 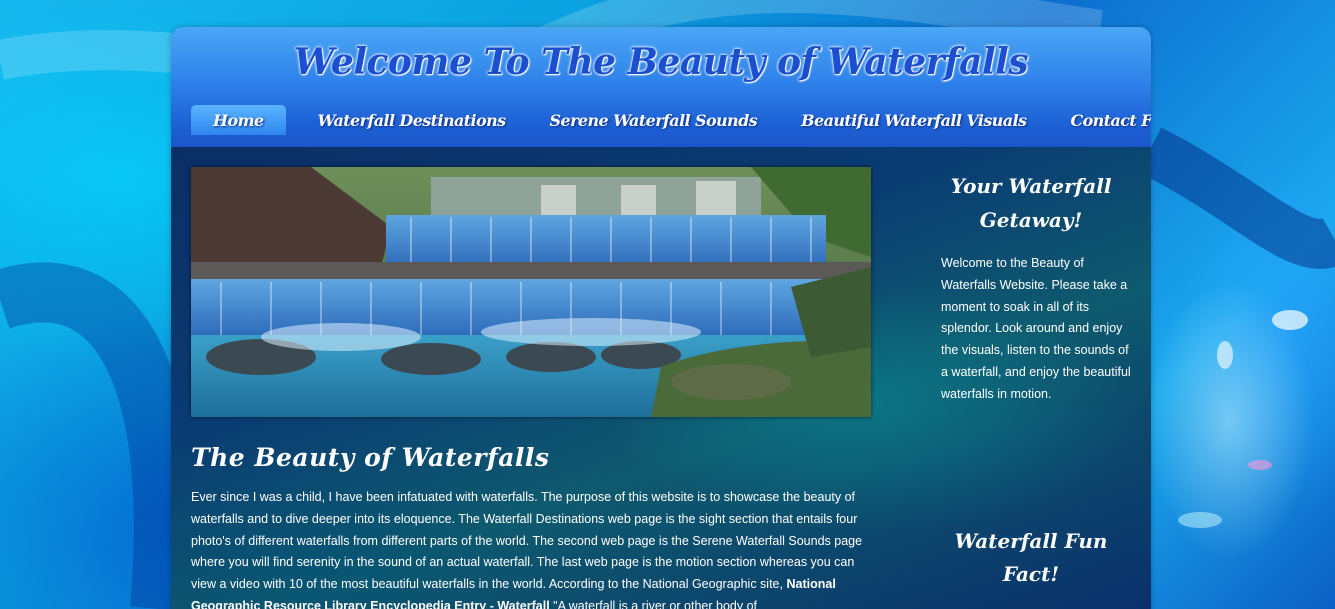 What do you see at coordinates (913, 120) in the screenshot?
I see `nav-item-beautiful-waterfall-visuals: Beautiful Waterfall Visuals` at bounding box center [913, 120].